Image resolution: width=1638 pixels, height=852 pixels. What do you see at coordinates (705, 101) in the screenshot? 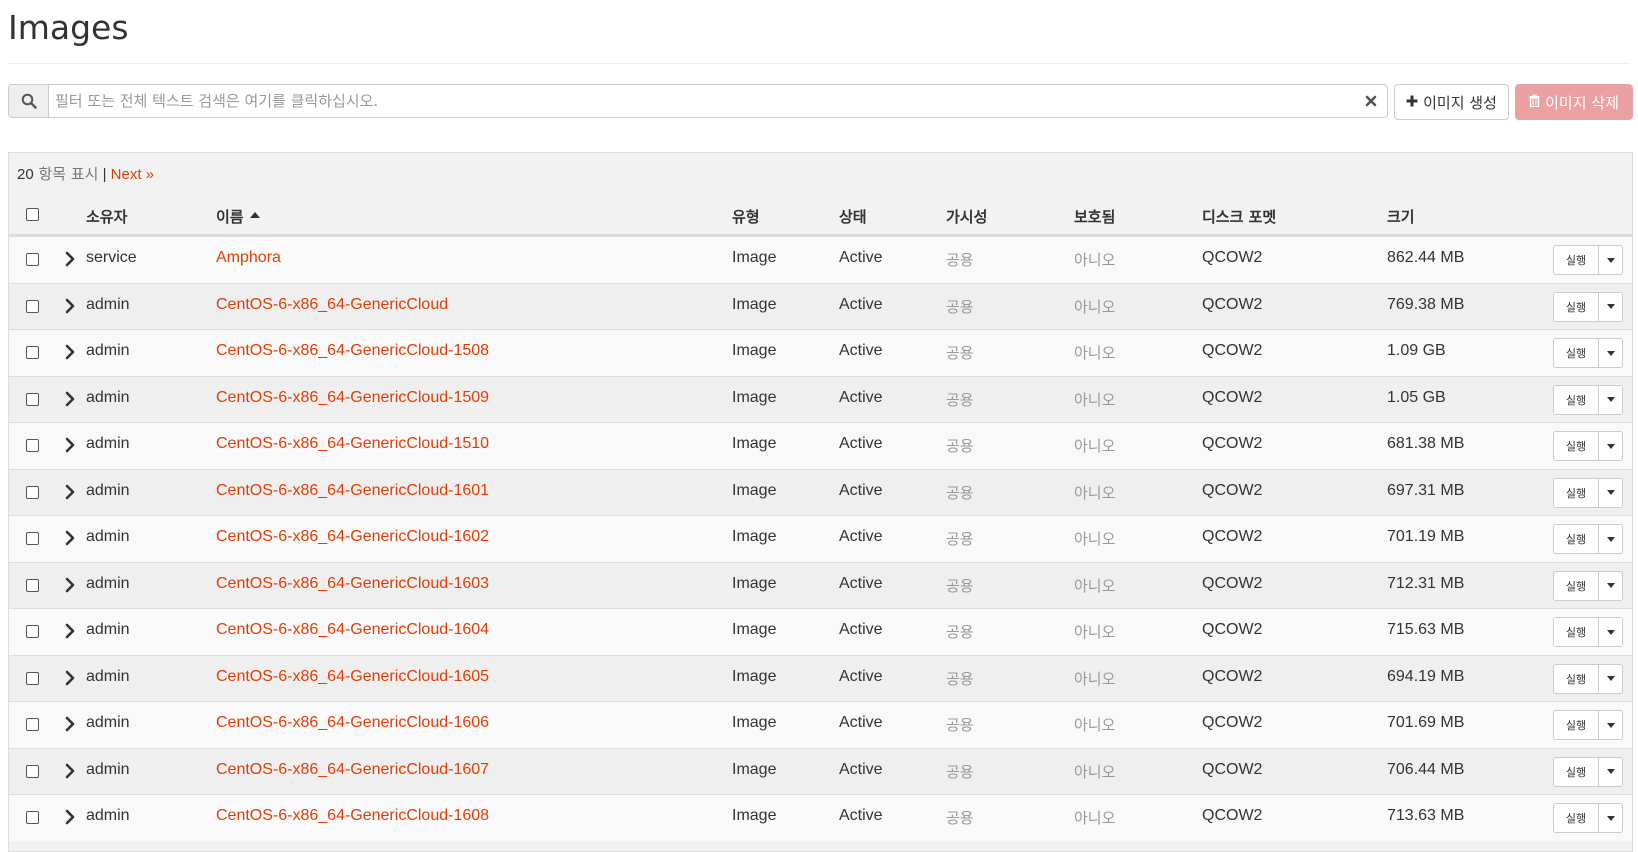
I see `search-input` at bounding box center [705, 101].